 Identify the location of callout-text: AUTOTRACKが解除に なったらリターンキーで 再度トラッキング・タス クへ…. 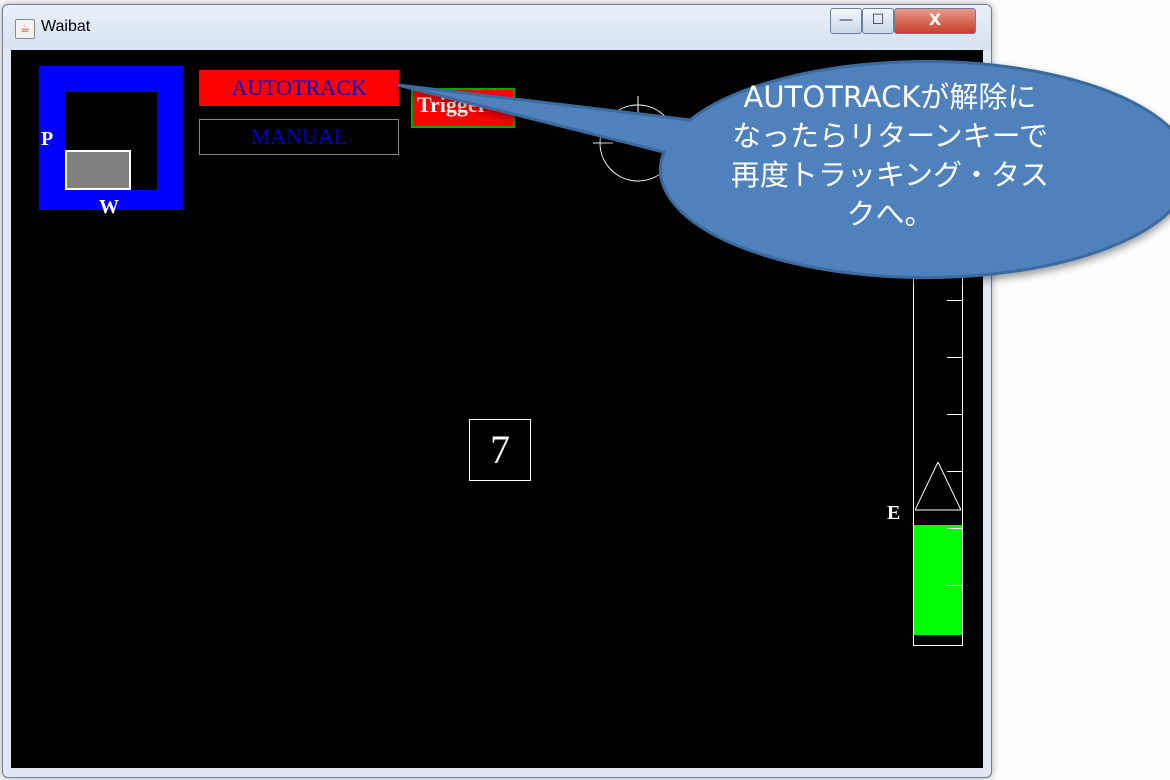
(890, 156).